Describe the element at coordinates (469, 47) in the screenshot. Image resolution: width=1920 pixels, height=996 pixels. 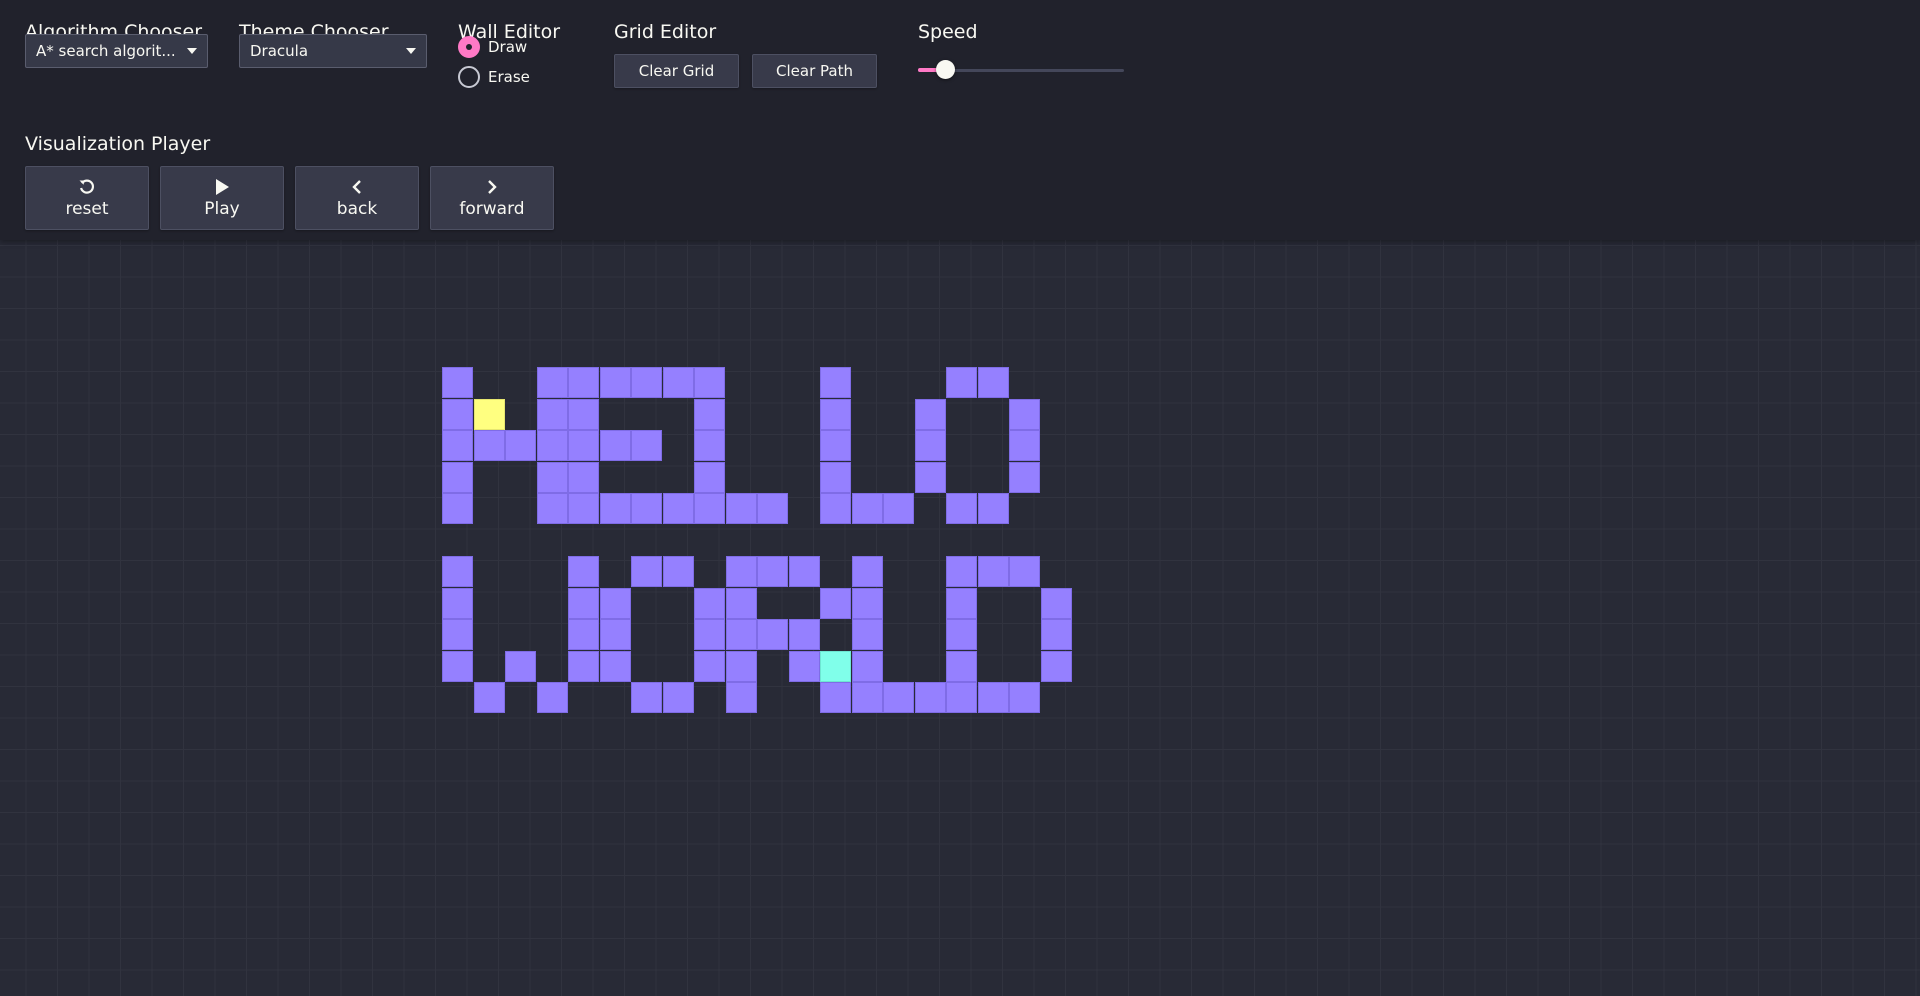
I see `radio-draw-indicator` at that location.